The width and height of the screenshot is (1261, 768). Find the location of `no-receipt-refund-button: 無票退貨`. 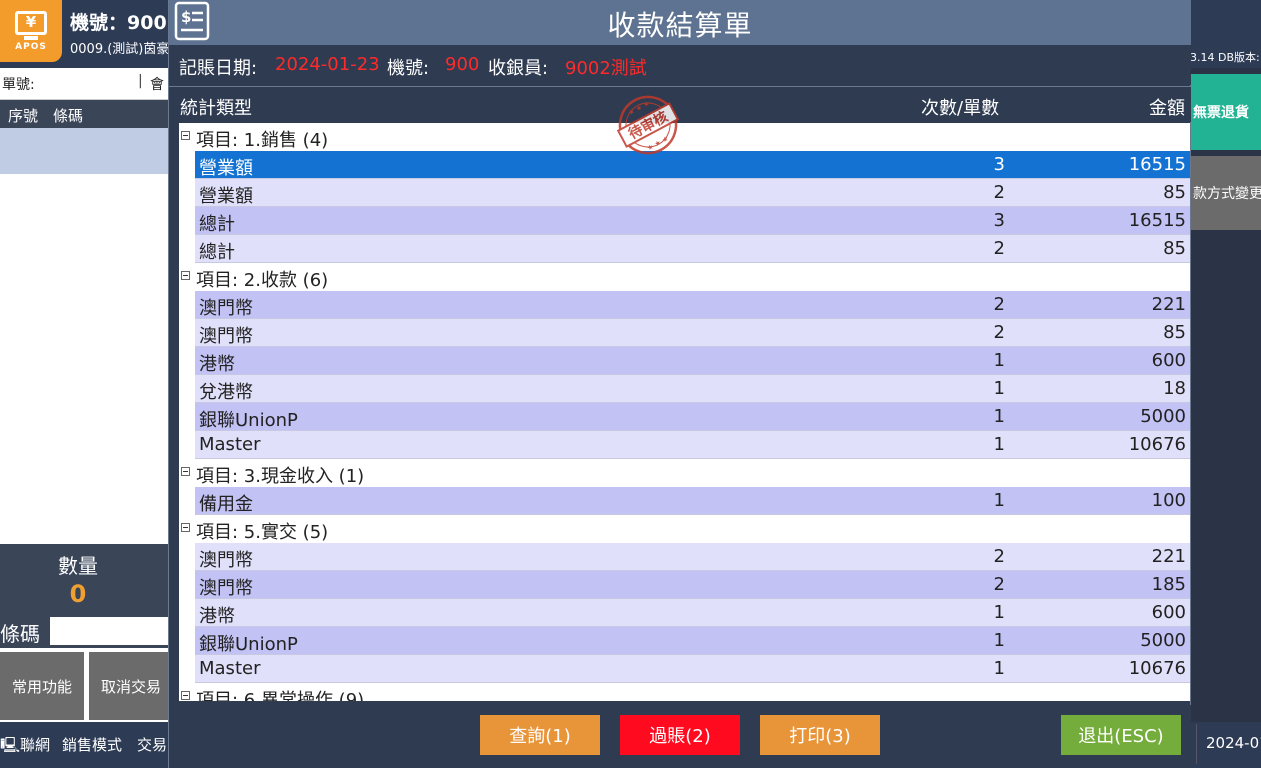

no-receipt-refund-button: 無票退貨 is located at coordinates (1226, 112).